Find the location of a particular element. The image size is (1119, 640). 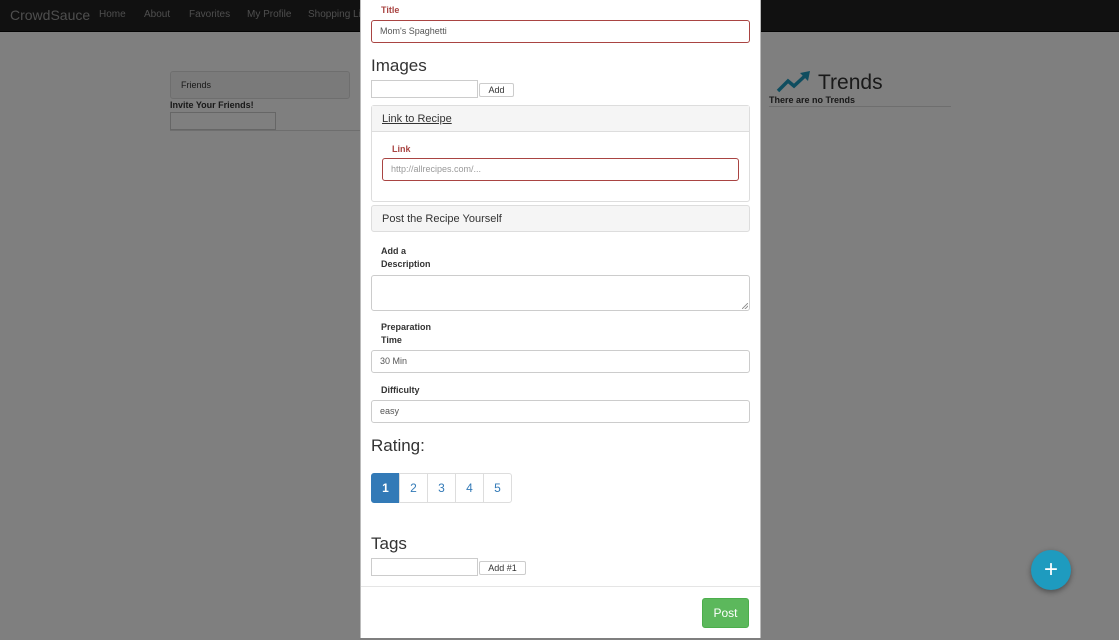

rating-option-3: 3 is located at coordinates (441, 488).